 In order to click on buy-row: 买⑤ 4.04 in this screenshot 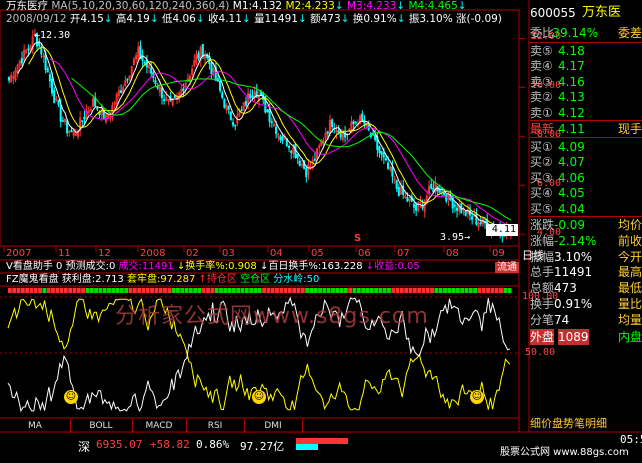, I will do `click(586, 209)`.